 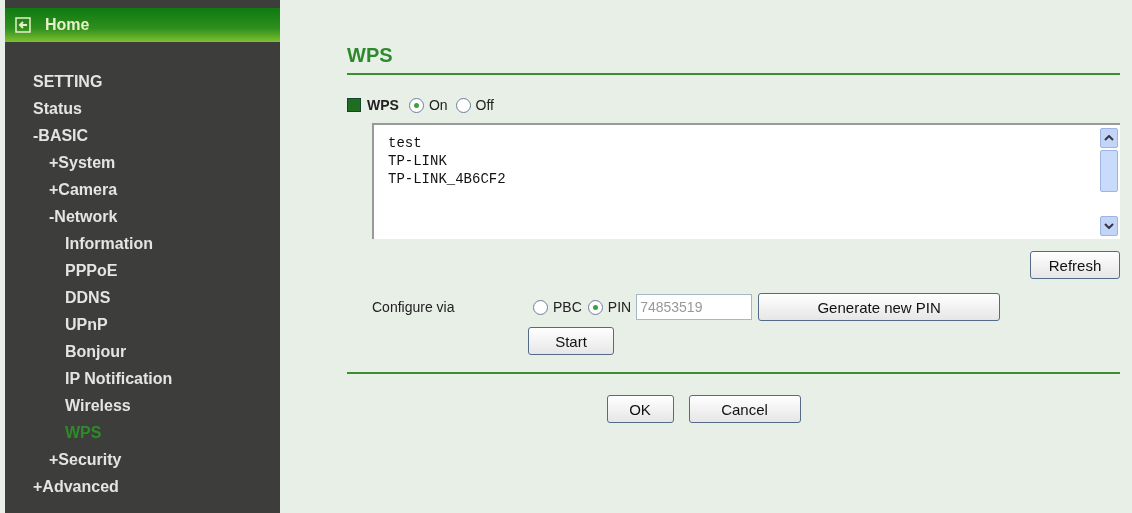 I want to click on radio-label: PIN, so click(x=619, y=307).